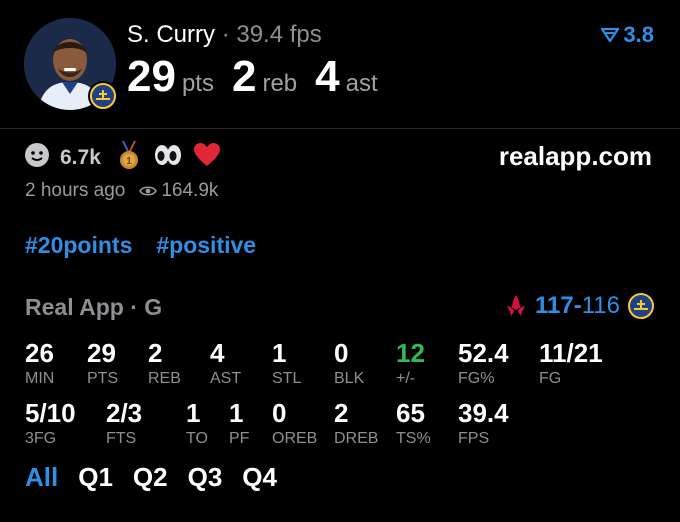 This screenshot has width=680, height=522. I want to click on eyes-icon, so click(168, 157).